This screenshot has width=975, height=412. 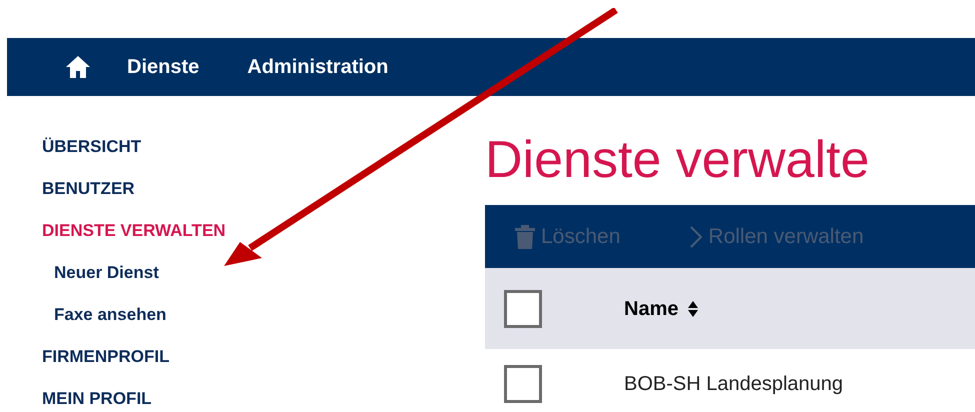 I want to click on page-title: Dienste verwalte, so click(x=677, y=160).